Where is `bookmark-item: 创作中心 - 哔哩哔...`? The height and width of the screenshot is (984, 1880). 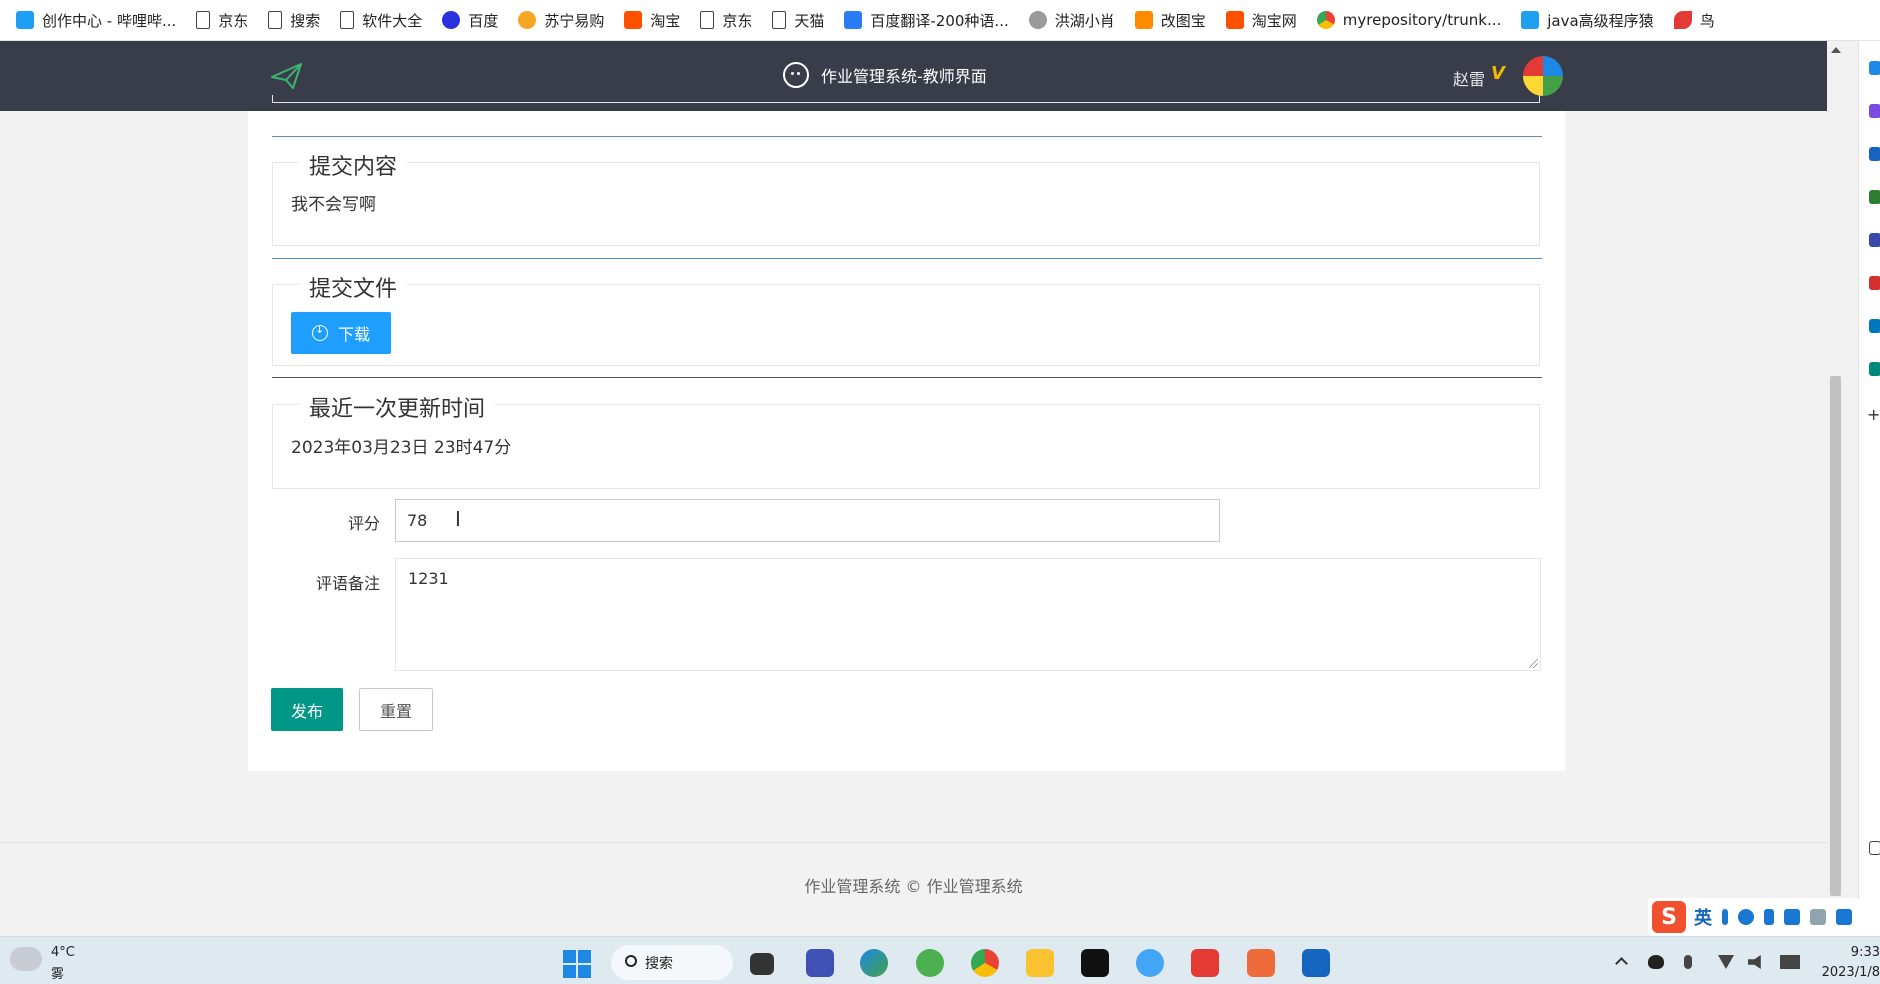
bookmark-item: 创作中心 - 哔哩哔... is located at coordinates (96, 20).